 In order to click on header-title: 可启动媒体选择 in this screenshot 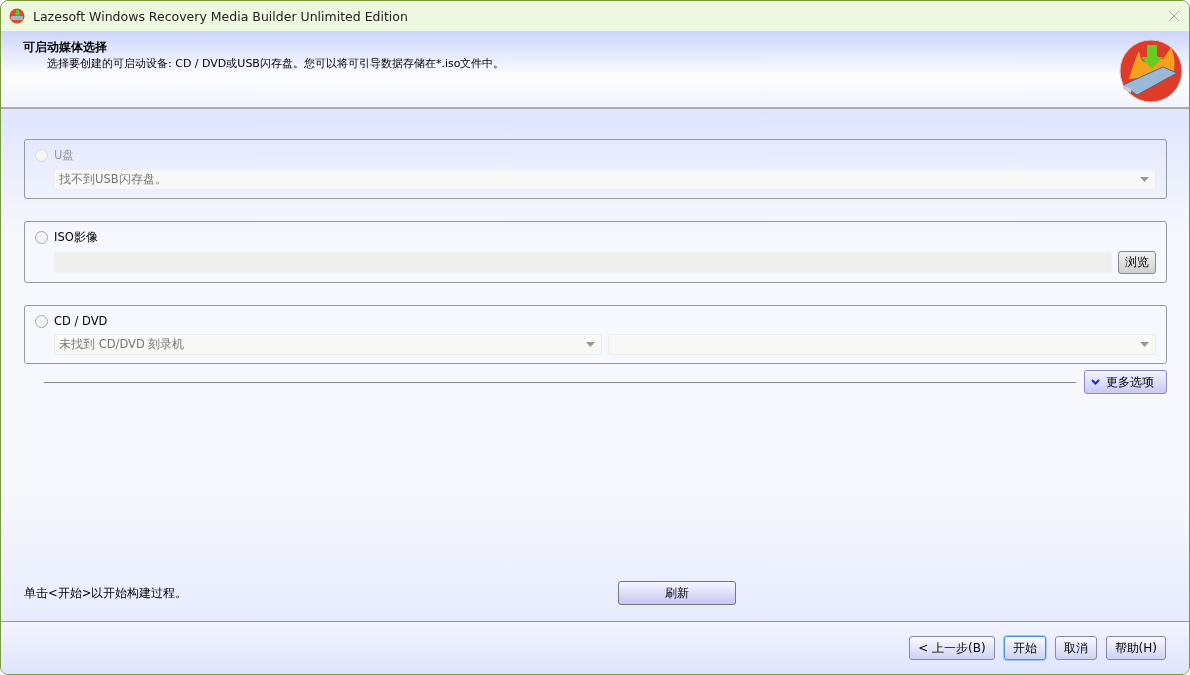, I will do `click(65, 47)`.